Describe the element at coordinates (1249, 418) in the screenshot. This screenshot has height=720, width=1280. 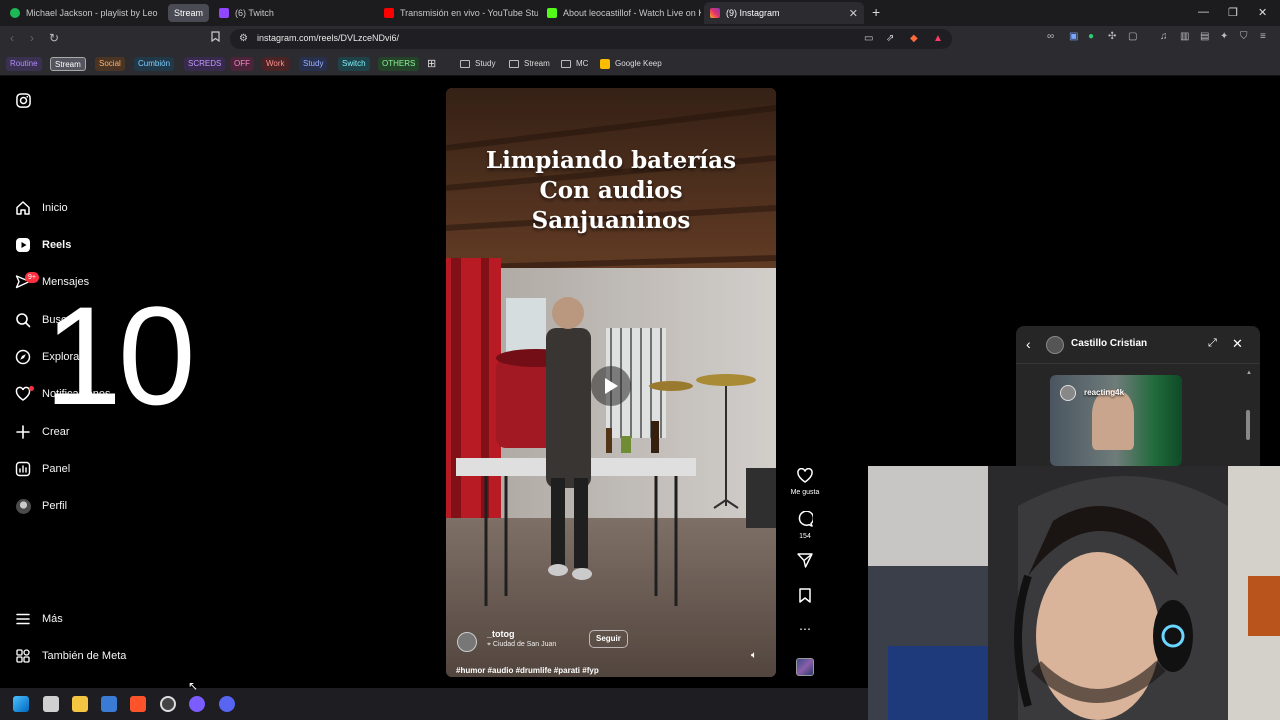
I see `chat-scrollbar: ▲` at that location.